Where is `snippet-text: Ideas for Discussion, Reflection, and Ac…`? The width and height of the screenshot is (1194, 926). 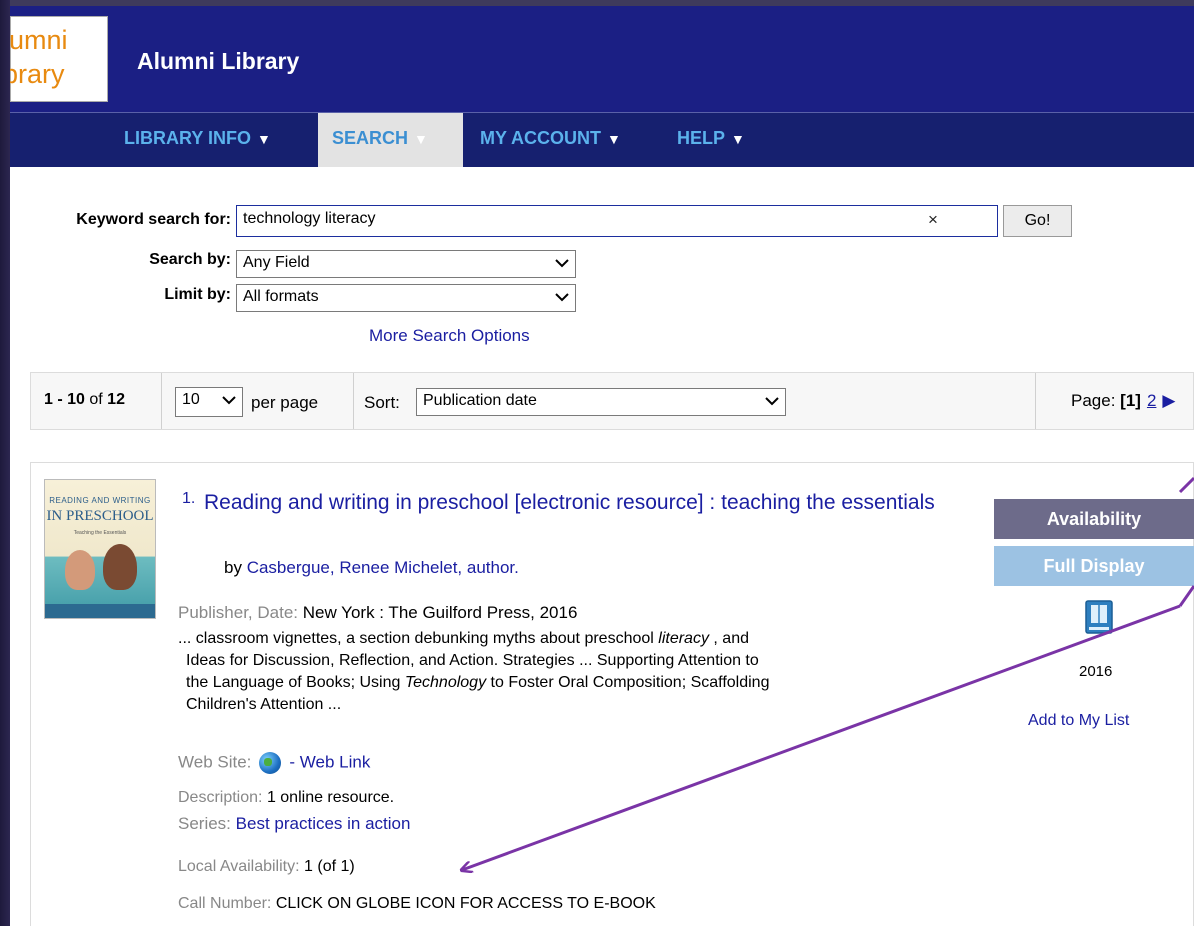
snippet-text: Ideas for Discussion, Reflection, and Ac… is located at coordinates (472, 660).